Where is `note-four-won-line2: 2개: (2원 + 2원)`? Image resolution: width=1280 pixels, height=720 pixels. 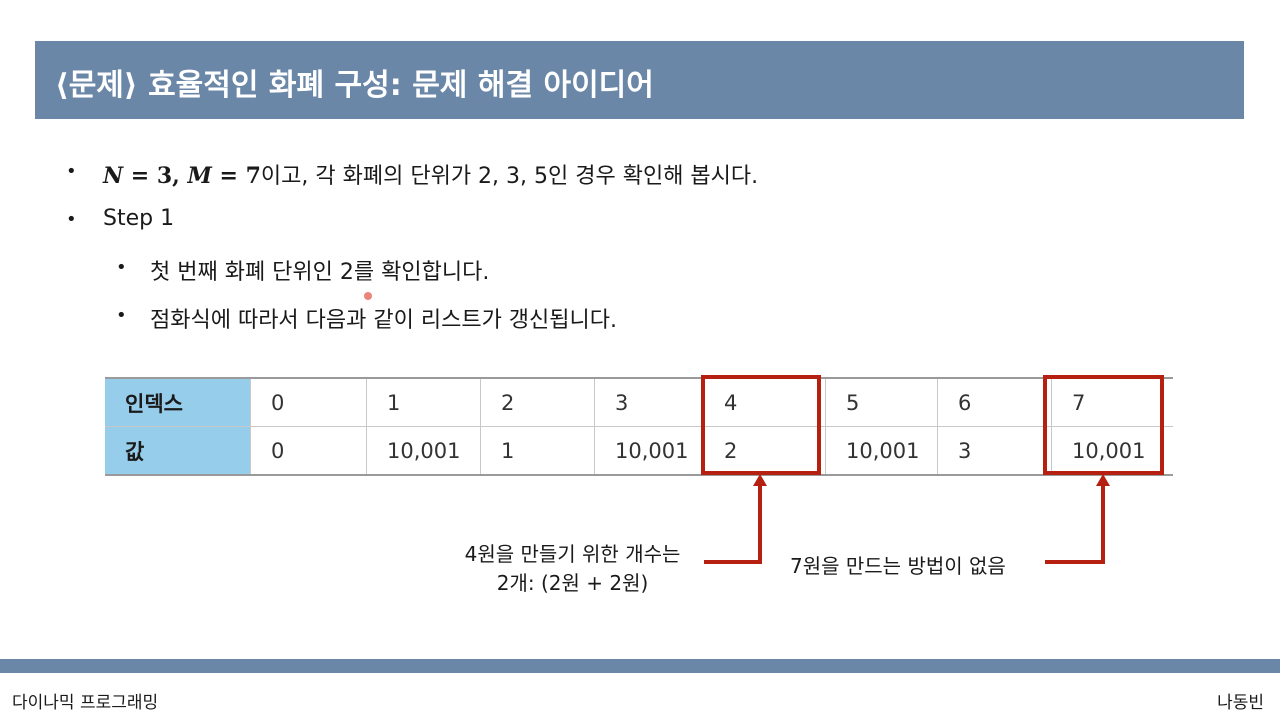
note-four-won-line2: 2개: (2원 + 2원) is located at coordinates (572, 583).